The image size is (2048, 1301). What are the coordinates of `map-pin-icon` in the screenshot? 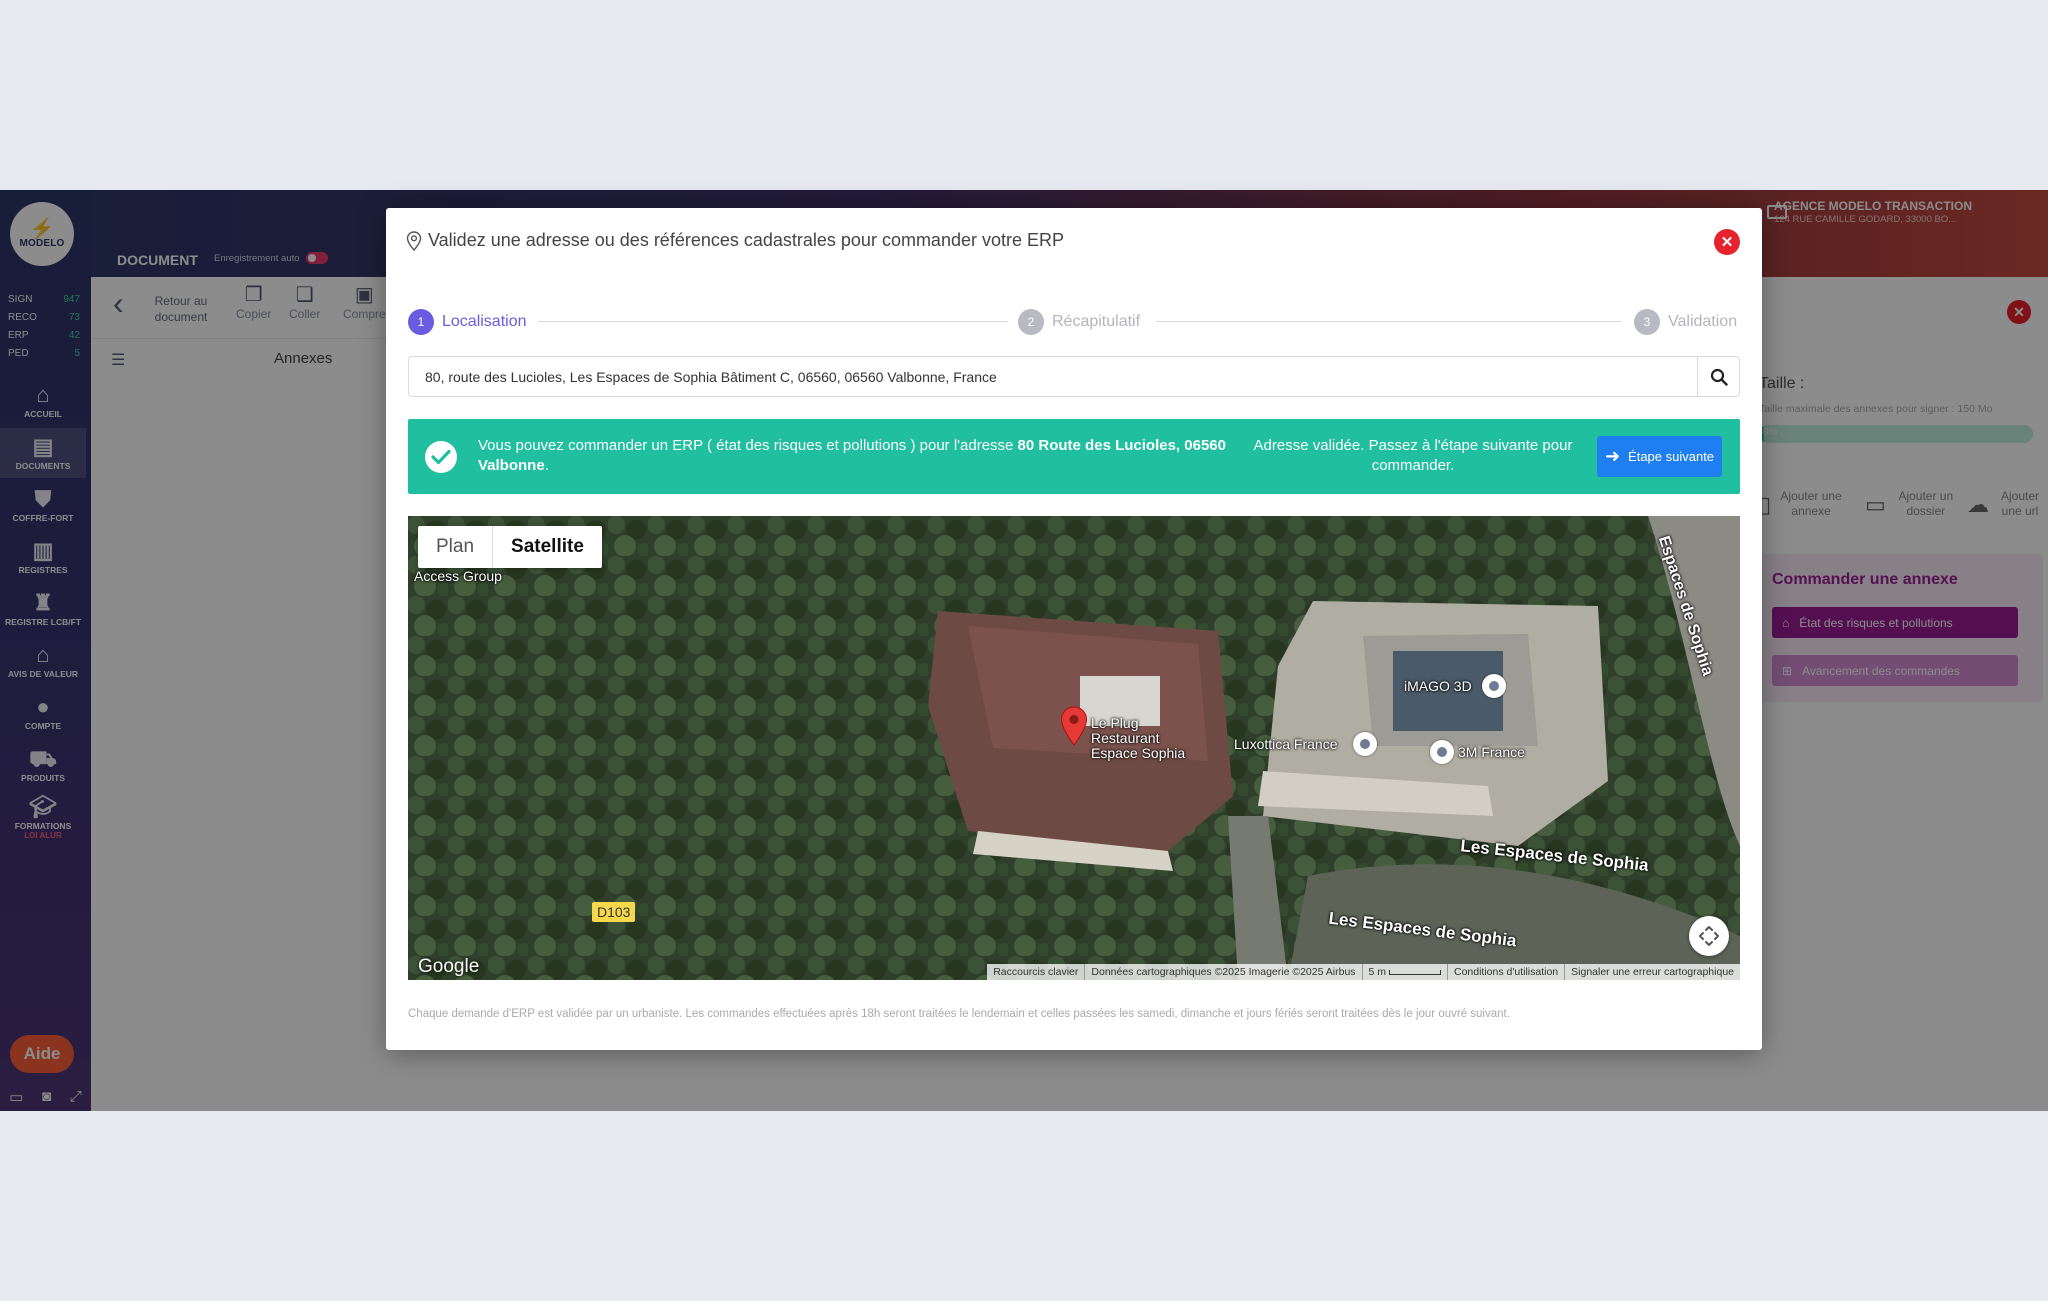 It's located at (414, 240).